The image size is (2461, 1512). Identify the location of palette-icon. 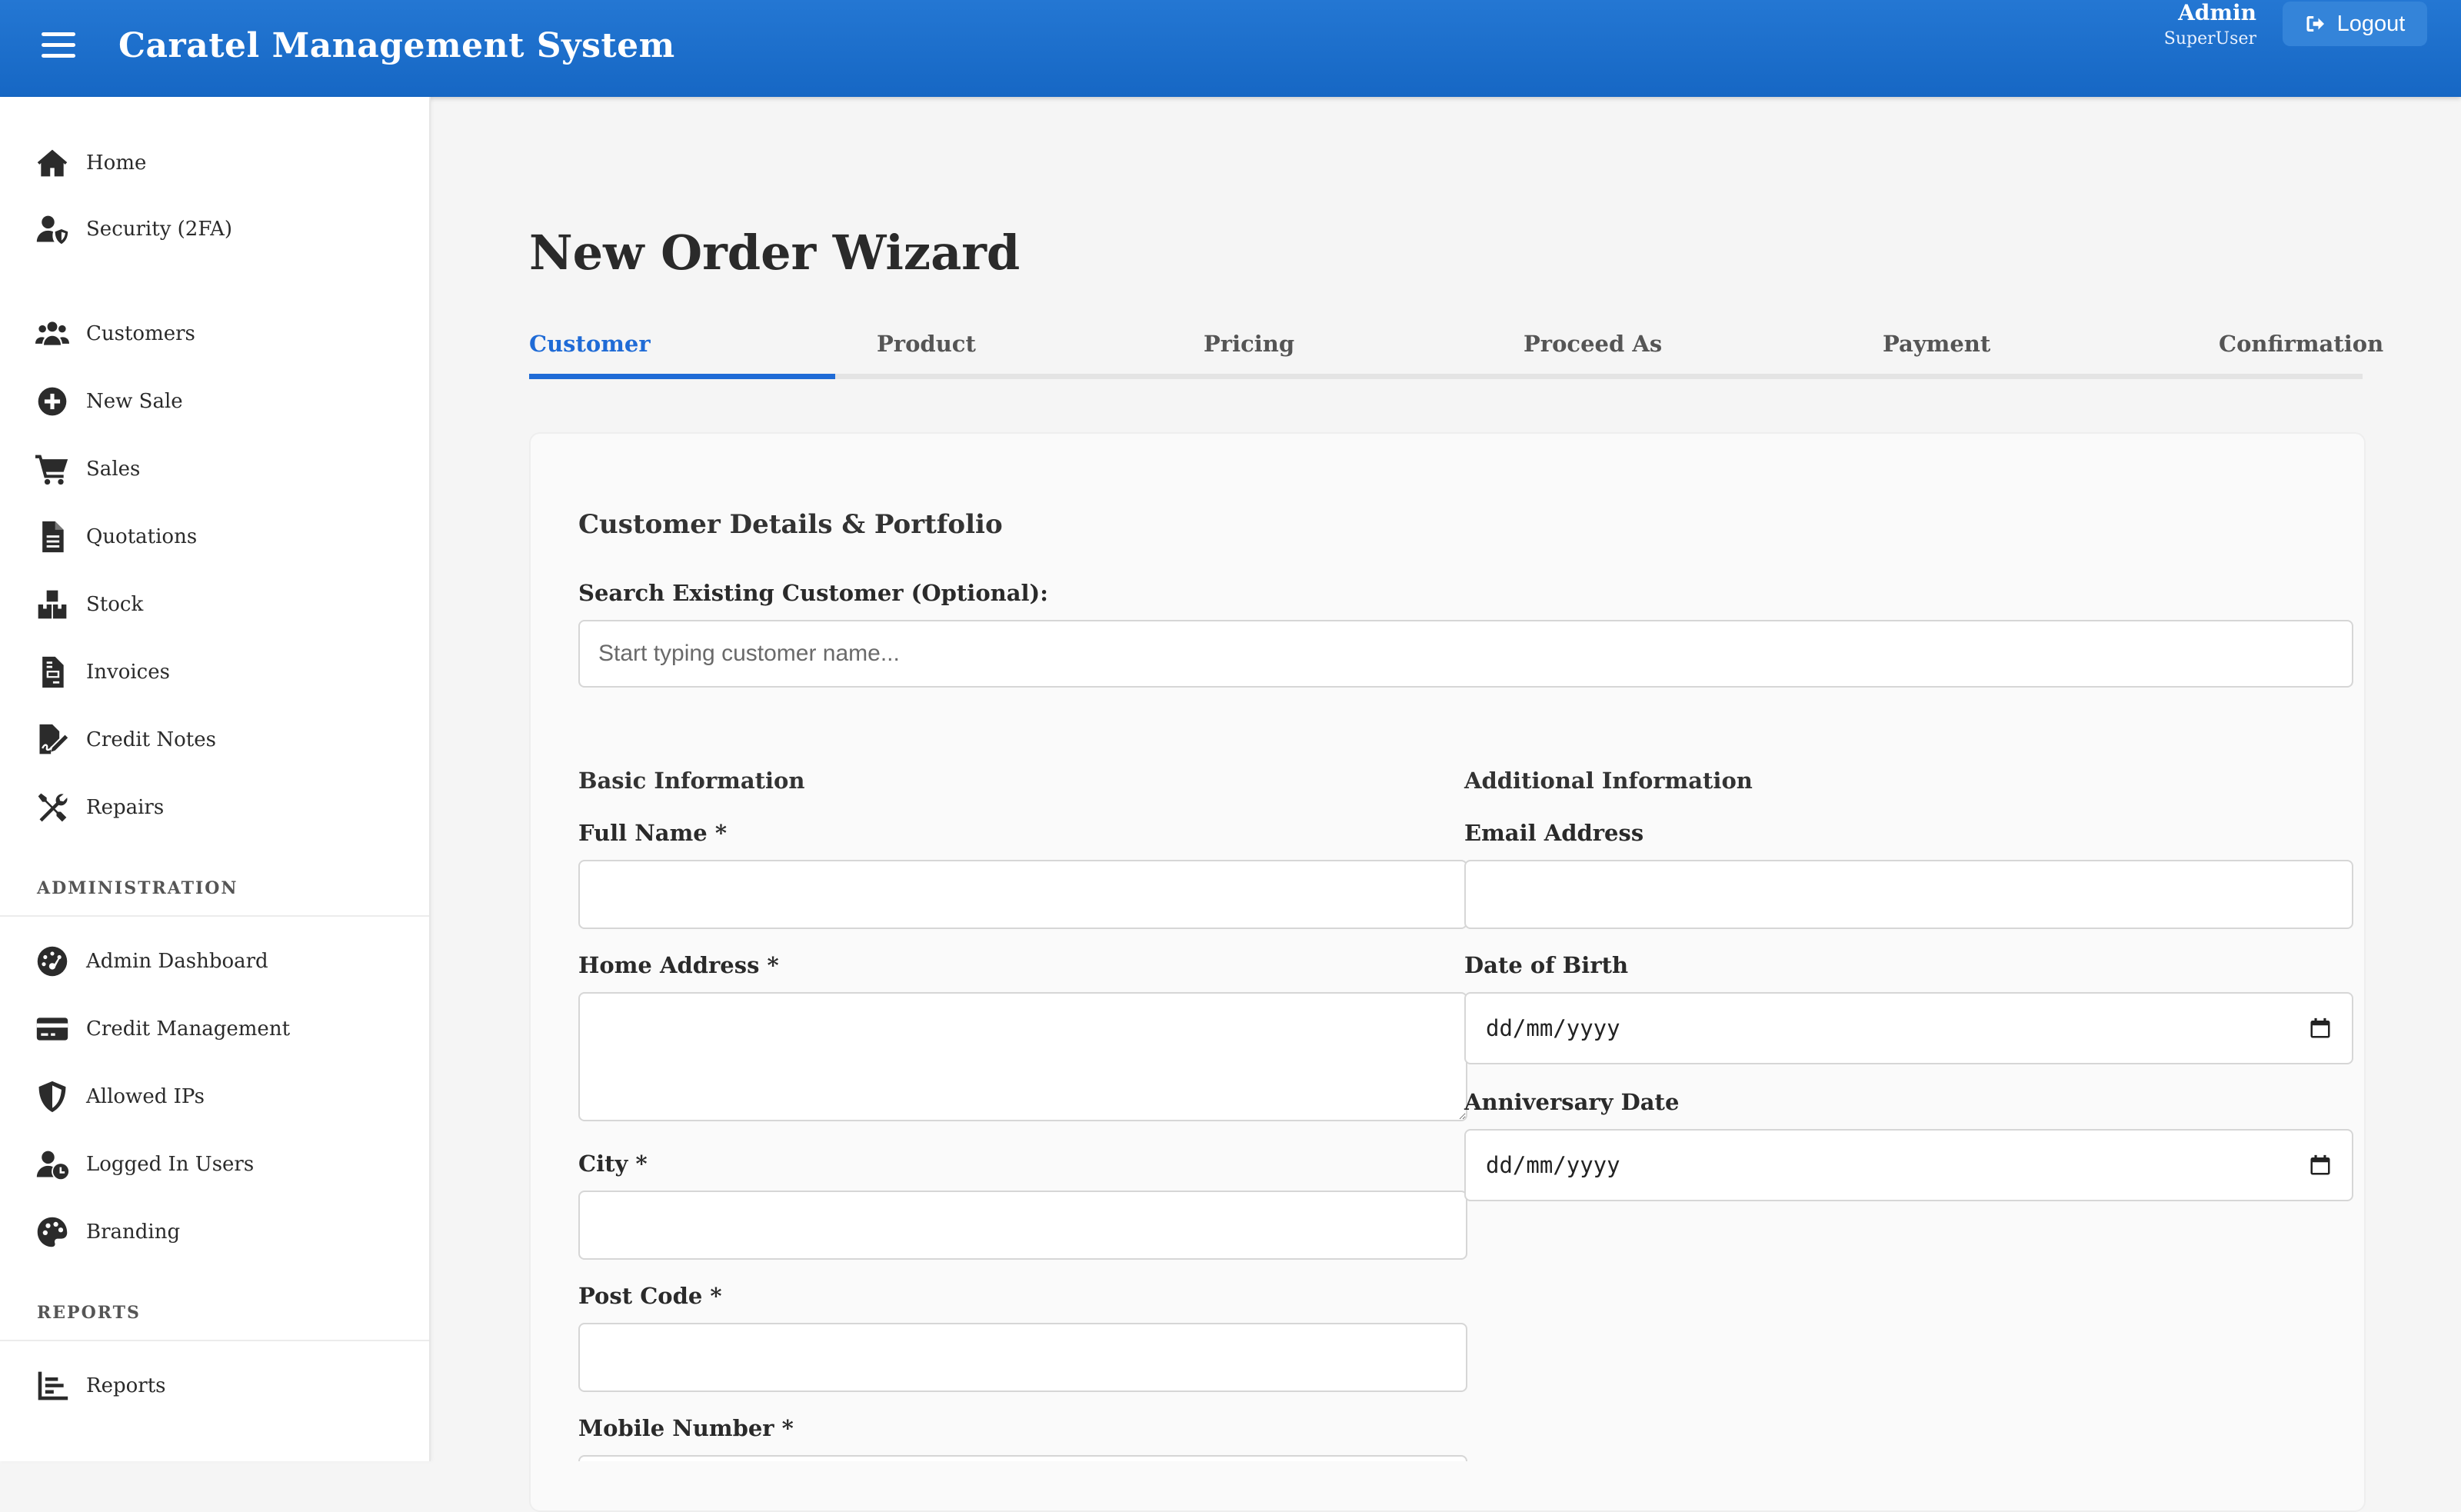
(52, 1232).